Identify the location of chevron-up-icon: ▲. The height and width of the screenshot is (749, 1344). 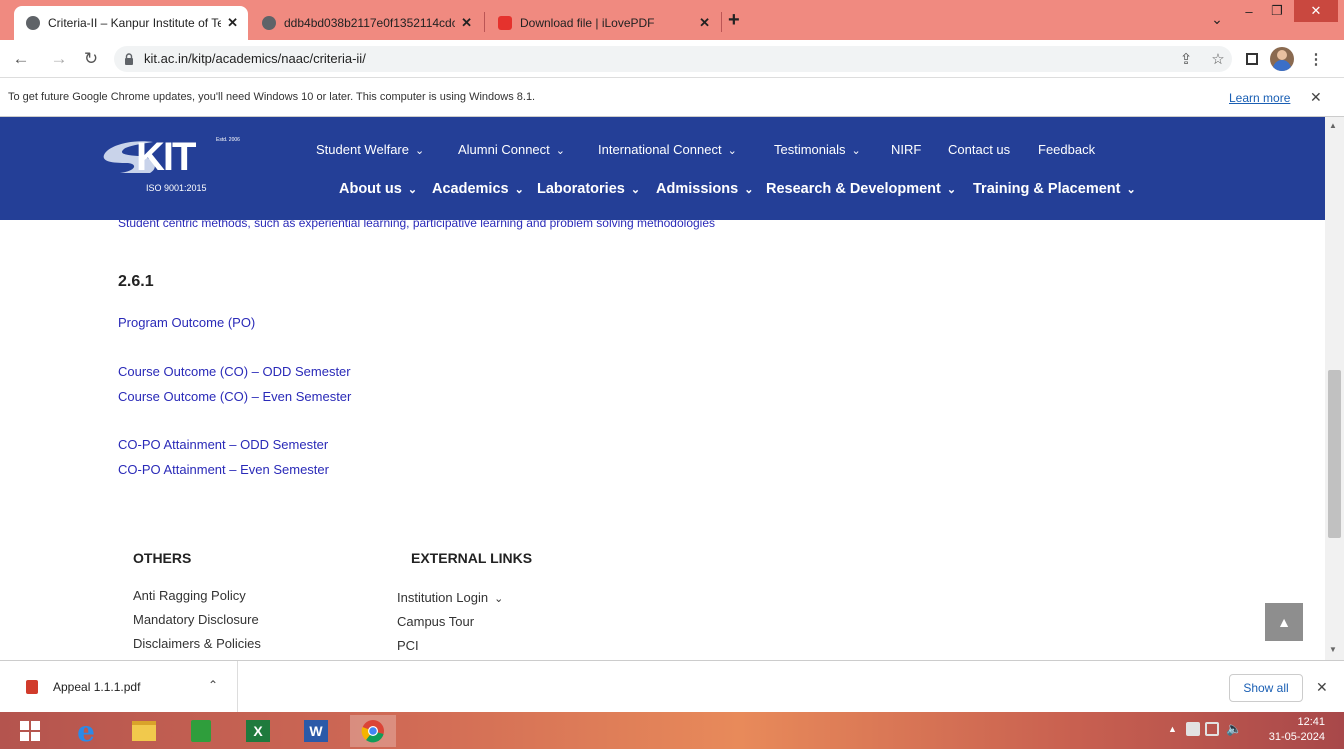
(1284, 622).